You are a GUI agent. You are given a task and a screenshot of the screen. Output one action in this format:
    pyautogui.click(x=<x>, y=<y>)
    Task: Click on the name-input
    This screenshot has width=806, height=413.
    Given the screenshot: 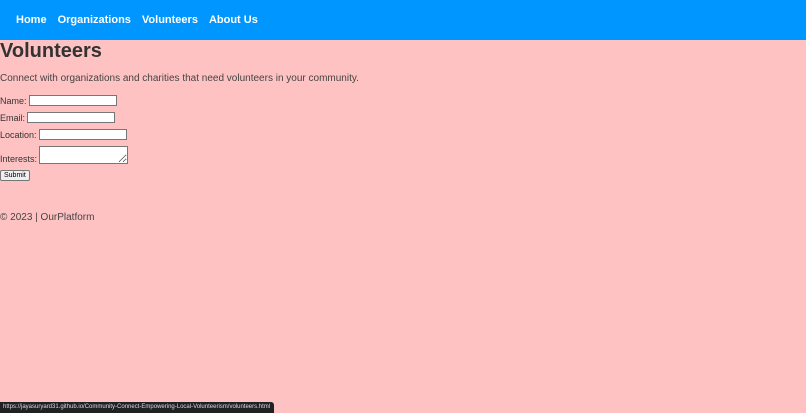 What is the action you would take?
    pyautogui.click(x=72, y=100)
    